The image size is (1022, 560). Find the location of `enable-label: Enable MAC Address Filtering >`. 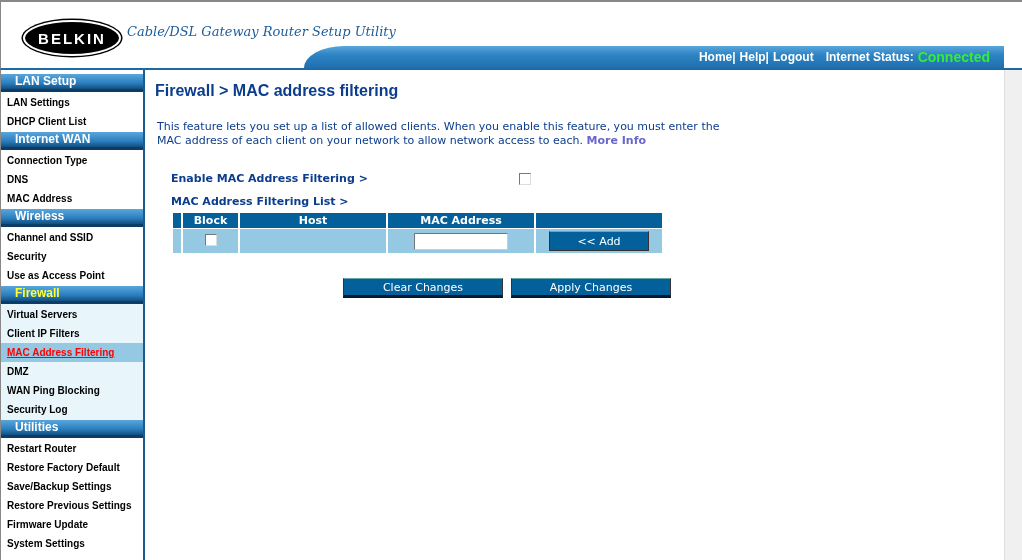

enable-label: Enable MAC Address Filtering > is located at coordinates (269, 178).